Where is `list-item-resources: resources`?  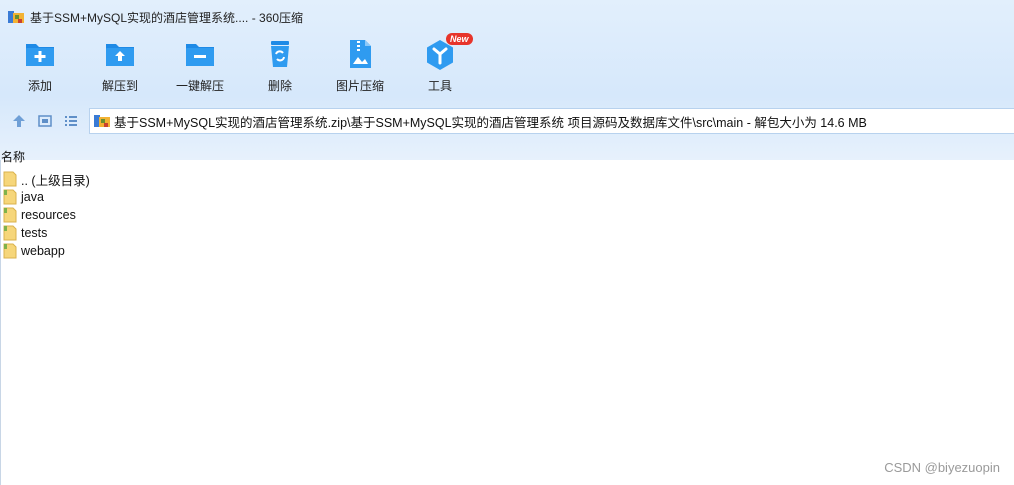 list-item-resources: resources is located at coordinates (153, 215).